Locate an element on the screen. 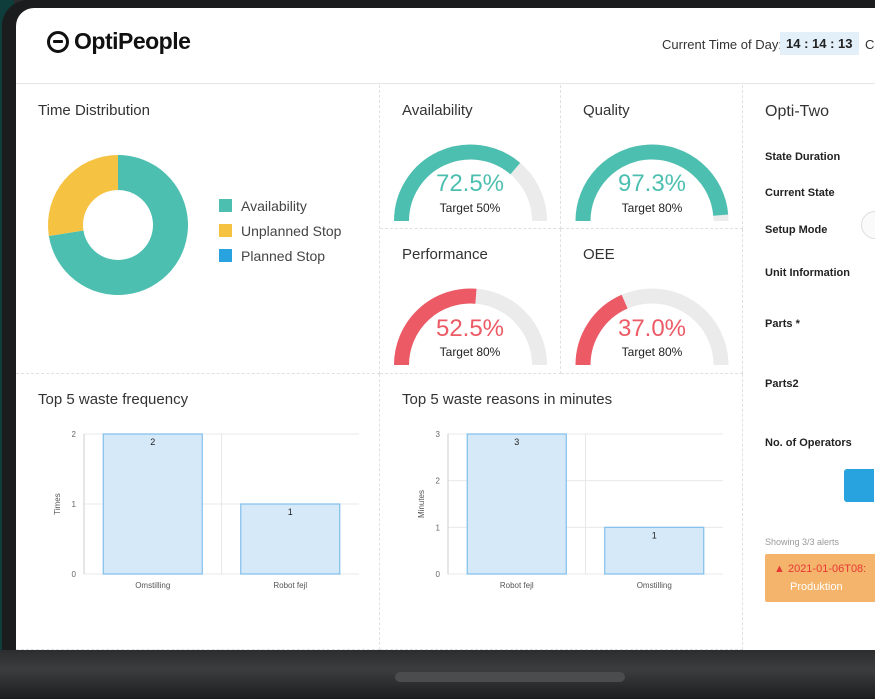  current-time-label: Current Time of Day: is located at coordinates (722, 44).